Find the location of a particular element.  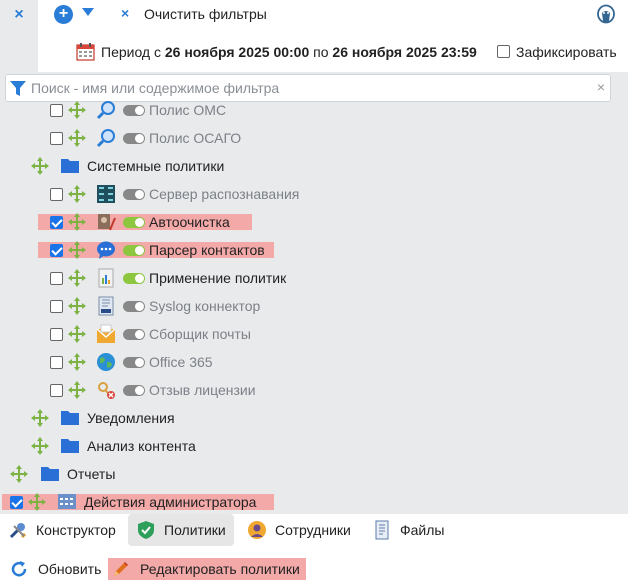

add-filter-button: + is located at coordinates (63, 14).